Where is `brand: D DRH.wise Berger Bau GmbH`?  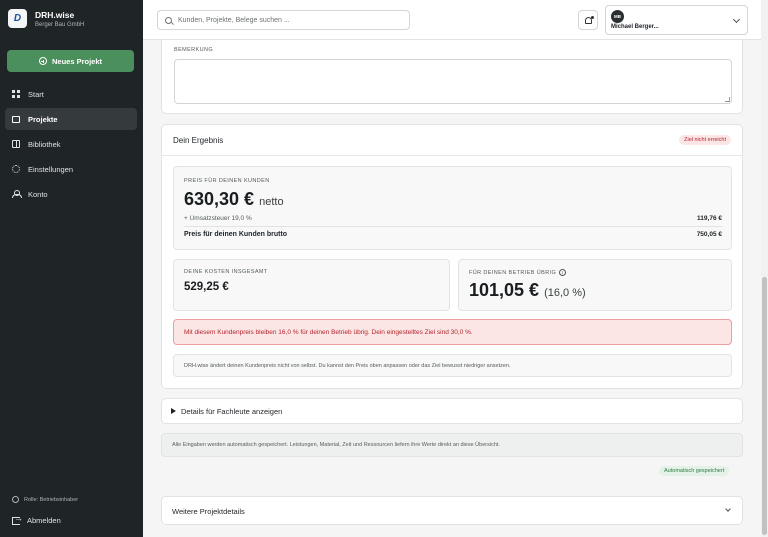 brand: D DRH.wise Berger Bau GmbH is located at coordinates (46, 18).